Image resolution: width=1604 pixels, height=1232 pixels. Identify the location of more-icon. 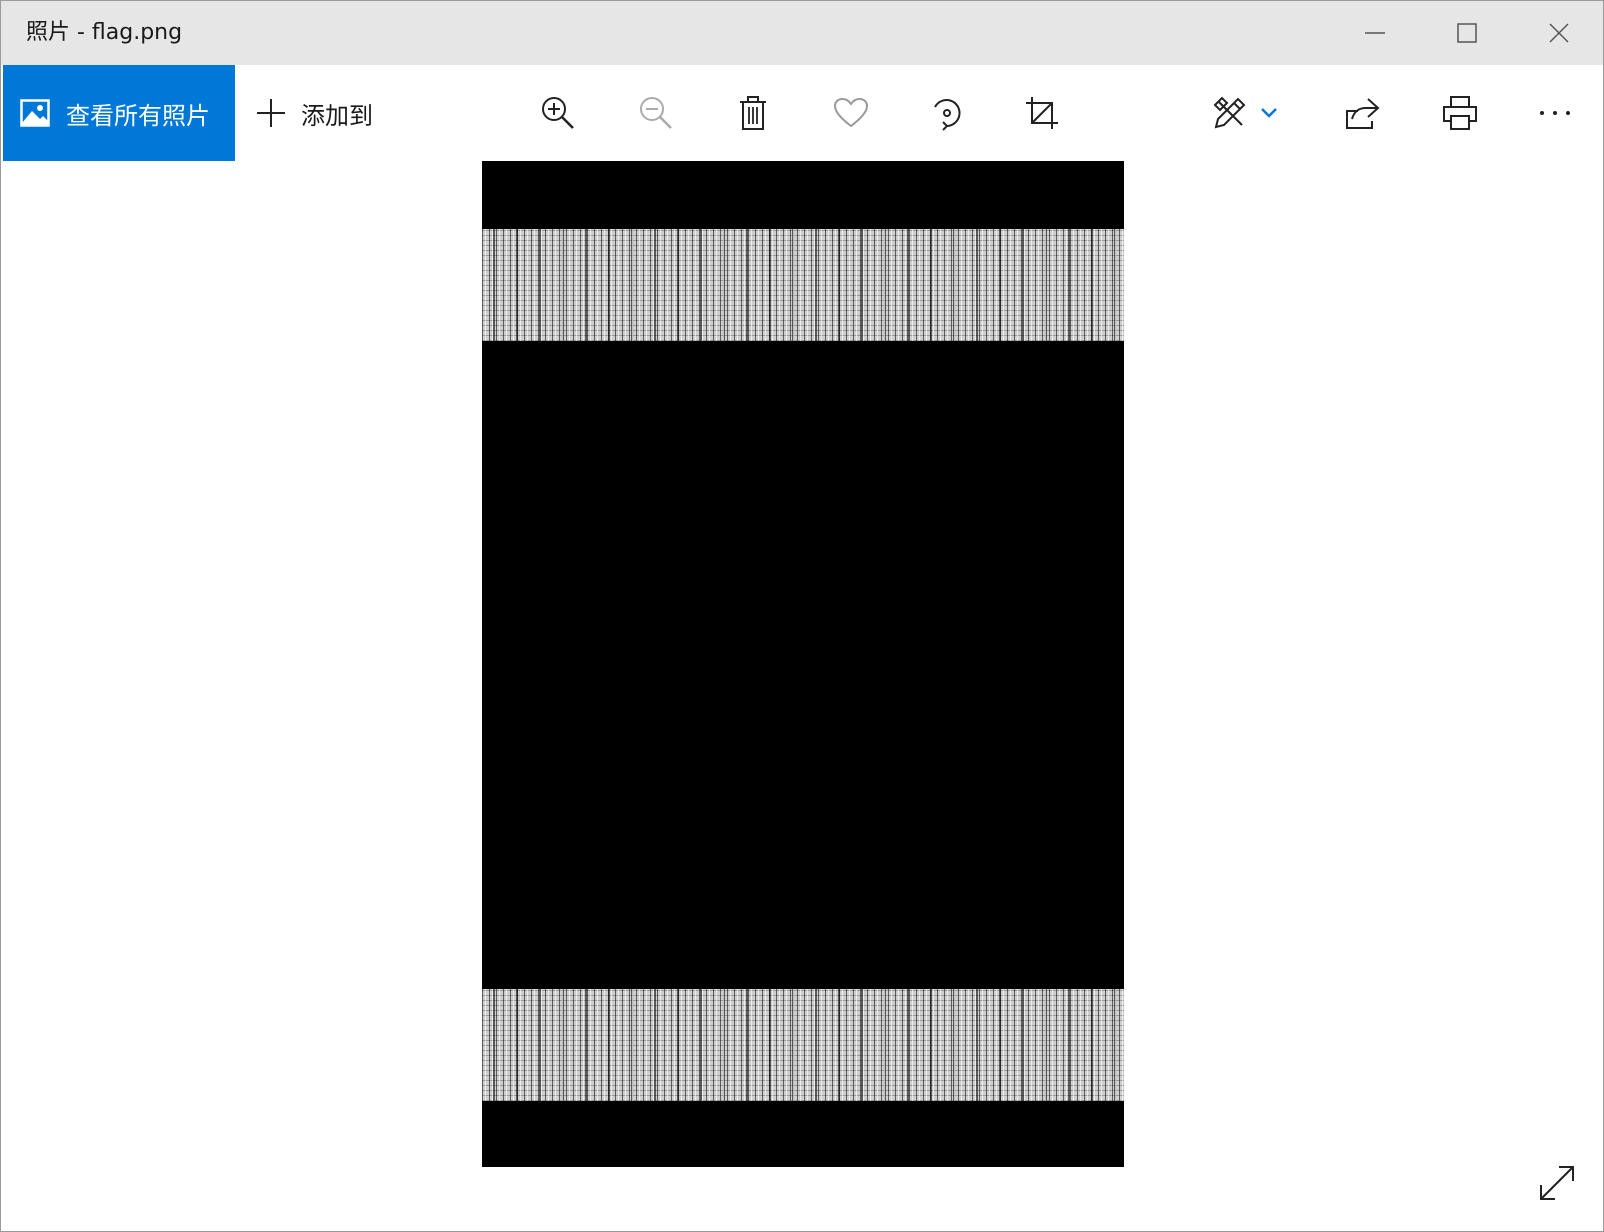
(1555, 113).